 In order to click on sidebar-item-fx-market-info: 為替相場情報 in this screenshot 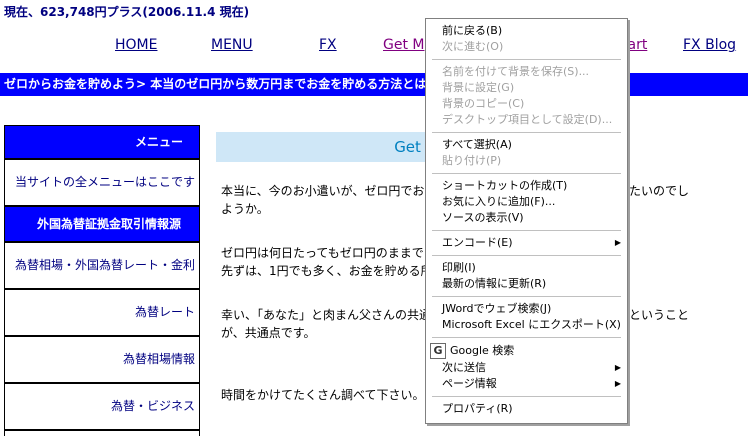, I will do `click(102, 360)`.